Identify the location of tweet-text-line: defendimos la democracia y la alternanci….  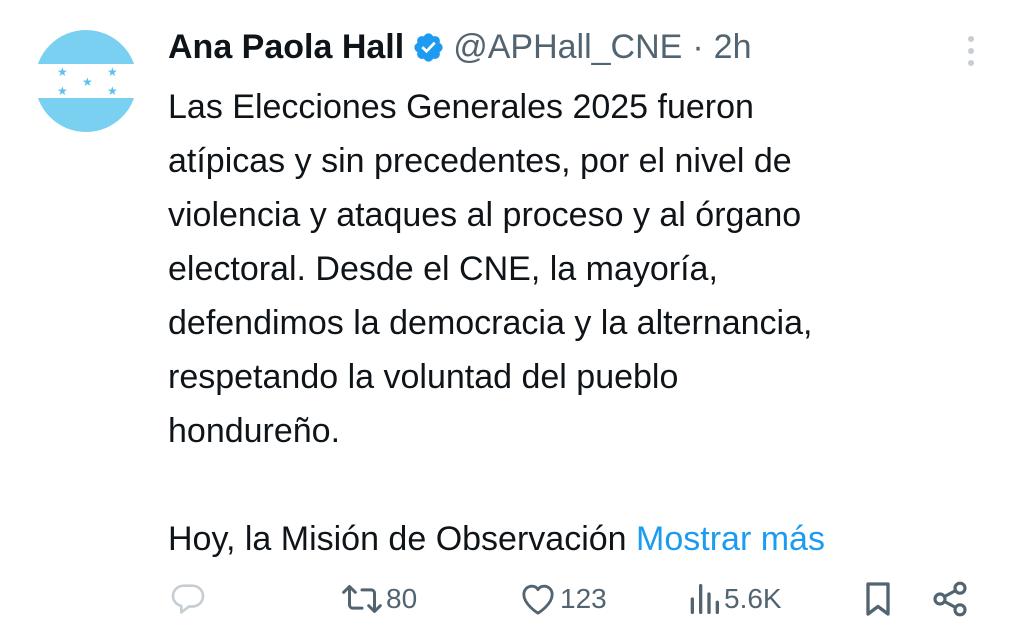
(490, 323).